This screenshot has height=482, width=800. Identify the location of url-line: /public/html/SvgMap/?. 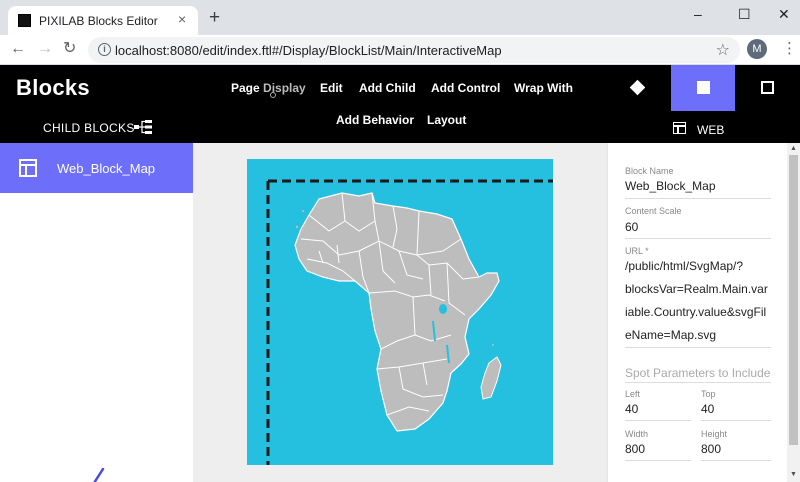
(684, 266).